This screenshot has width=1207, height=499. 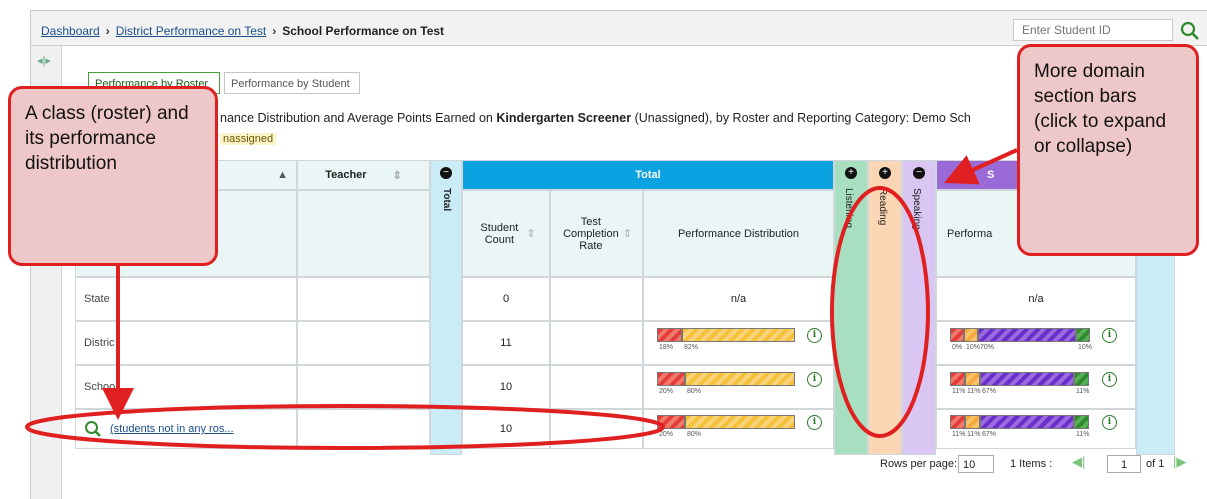 What do you see at coordinates (981, 166) in the screenshot?
I see `arrow-to-domain-bars` at bounding box center [981, 166].